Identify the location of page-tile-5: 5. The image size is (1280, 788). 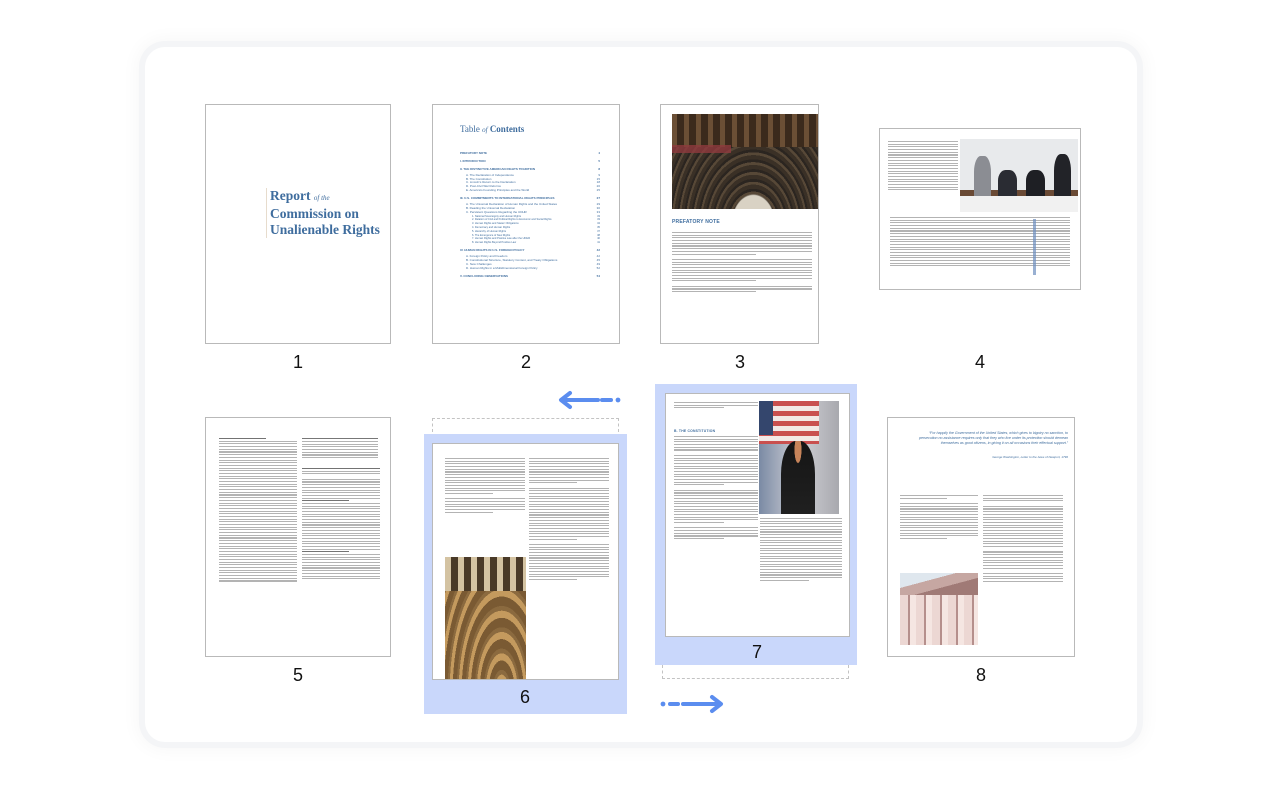
(298, 552).